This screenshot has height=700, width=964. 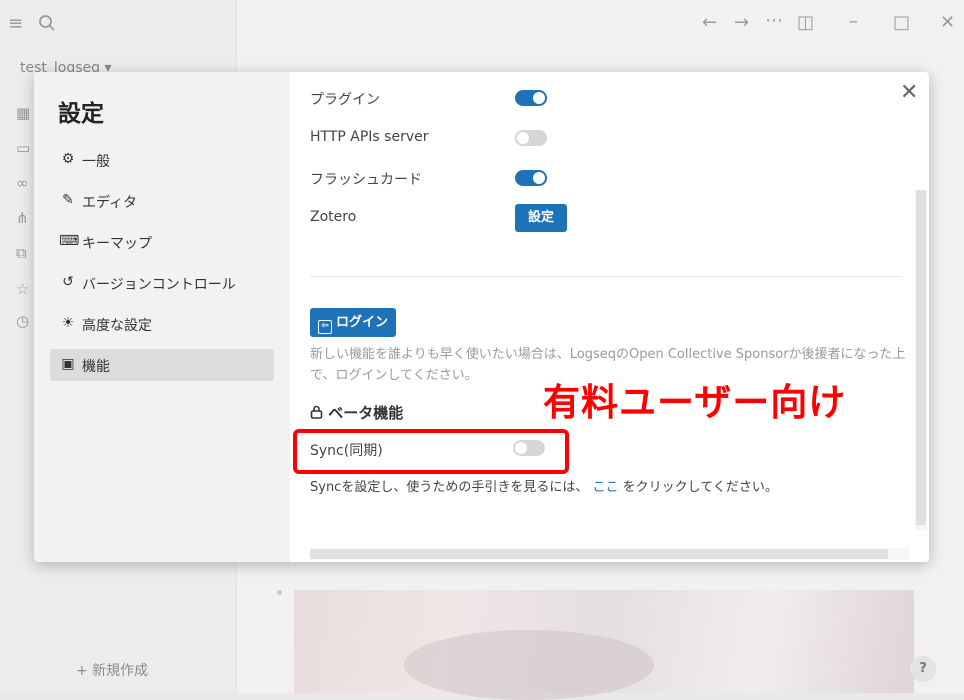 I want to click on sync-desc-text-end: をクリックしてください。, so click(x=700, y=487).